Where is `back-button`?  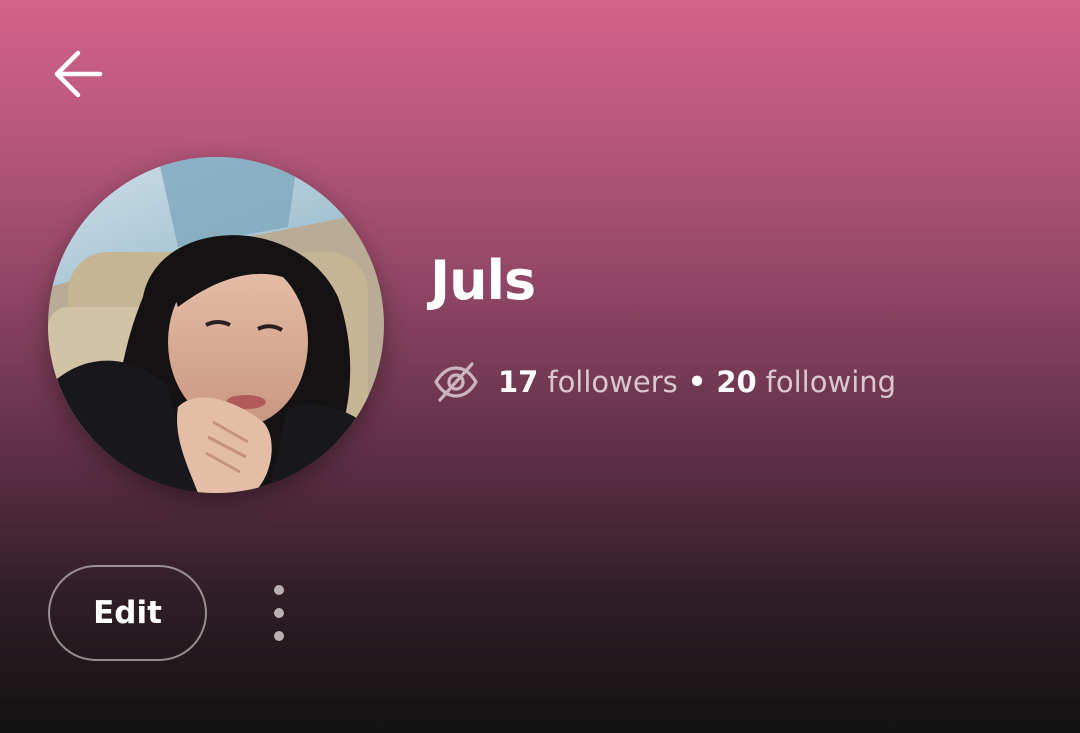
back-button is located at coordinates (78, 74).